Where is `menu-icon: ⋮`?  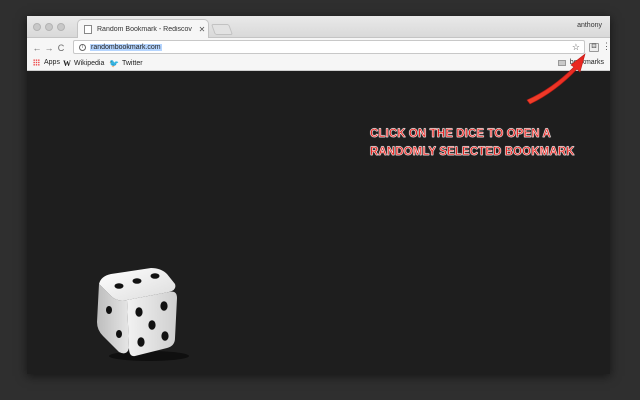
menu-icon: ⋮ is located at coordinates (606, 46).